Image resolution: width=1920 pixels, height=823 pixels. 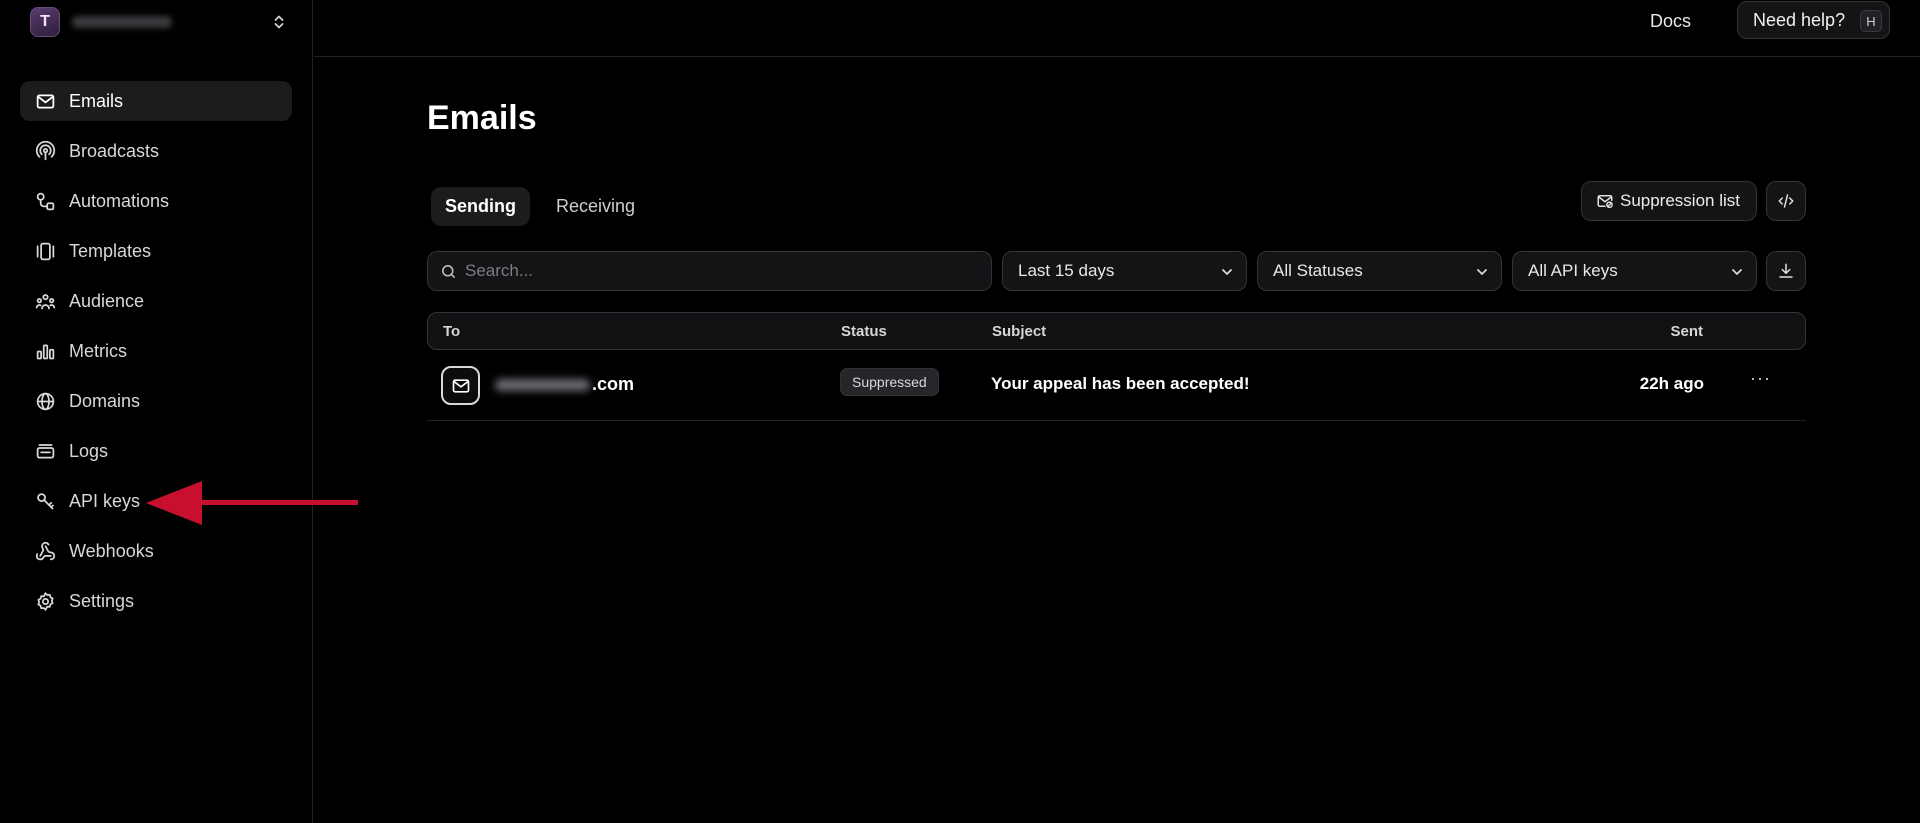 I want to click on sidebar-item-automations: Automations, so click(x=156, y=201).